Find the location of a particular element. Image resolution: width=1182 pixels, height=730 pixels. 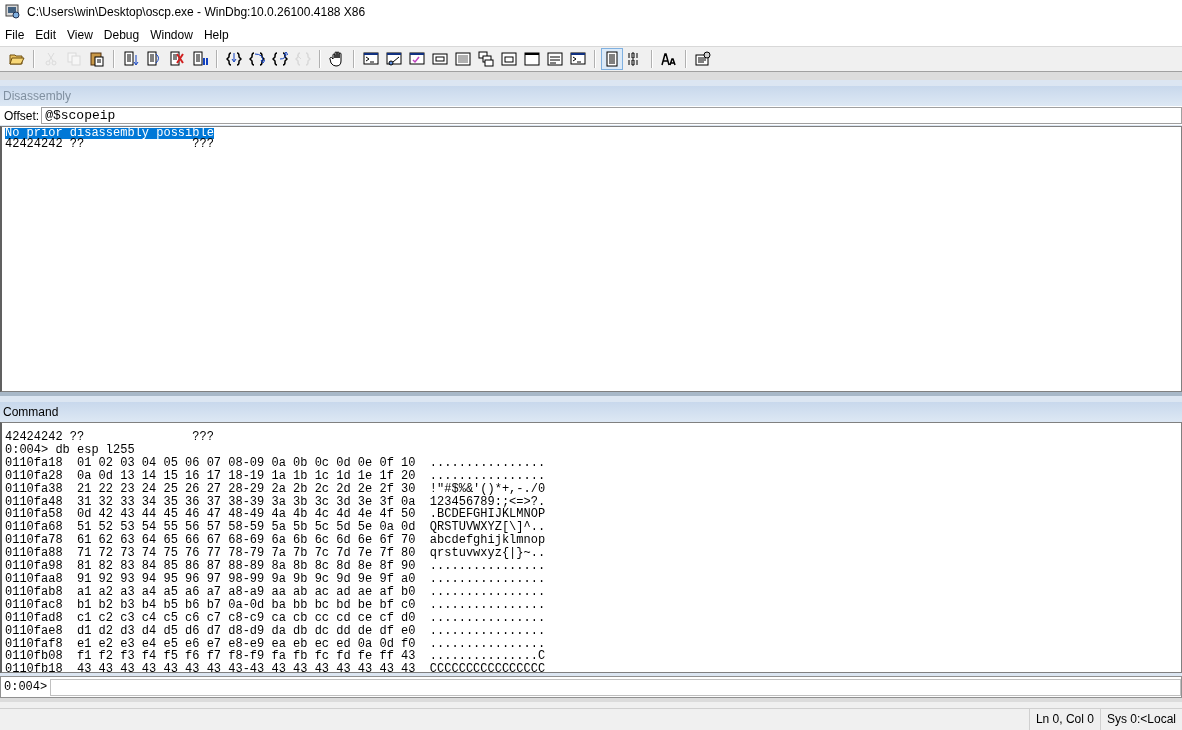

paste-icon is located at coordinates (97, 59).